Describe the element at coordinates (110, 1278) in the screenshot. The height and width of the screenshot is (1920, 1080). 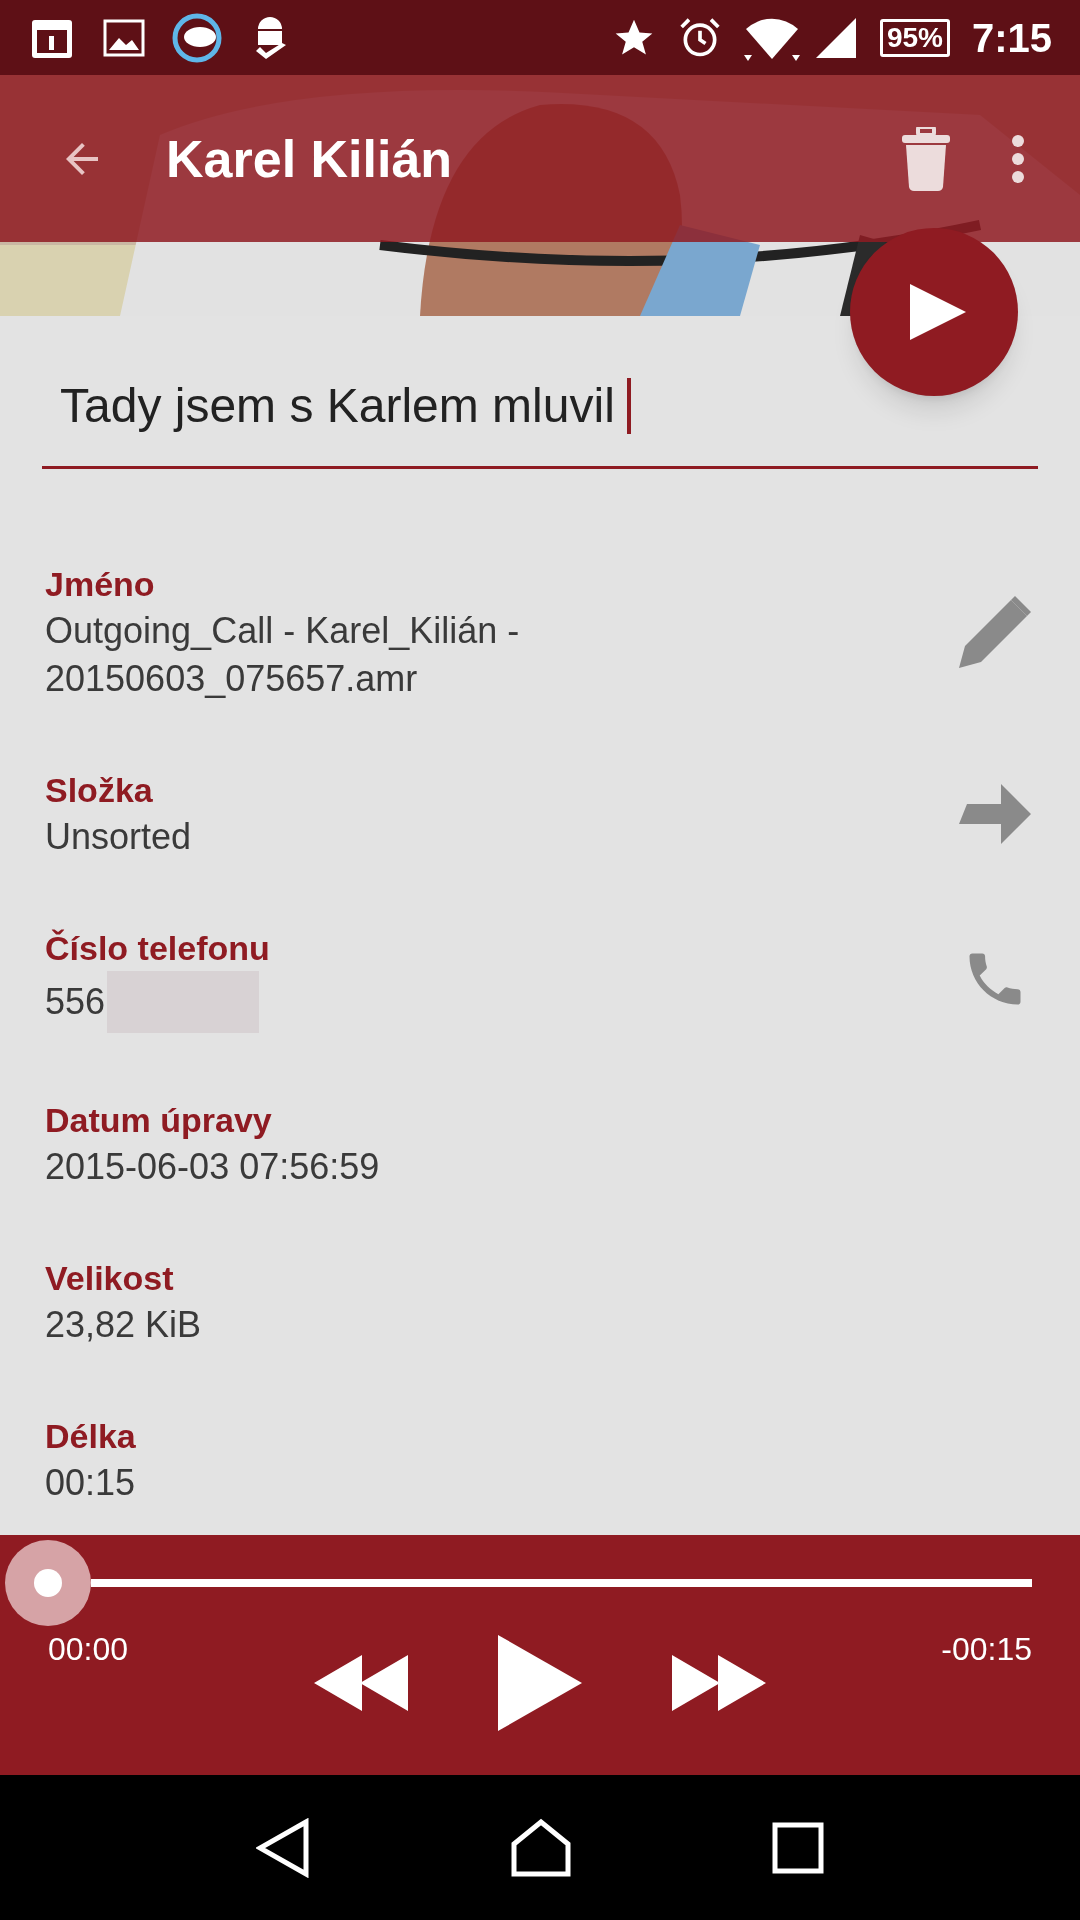
I see `field-label: Velikost` at that location.